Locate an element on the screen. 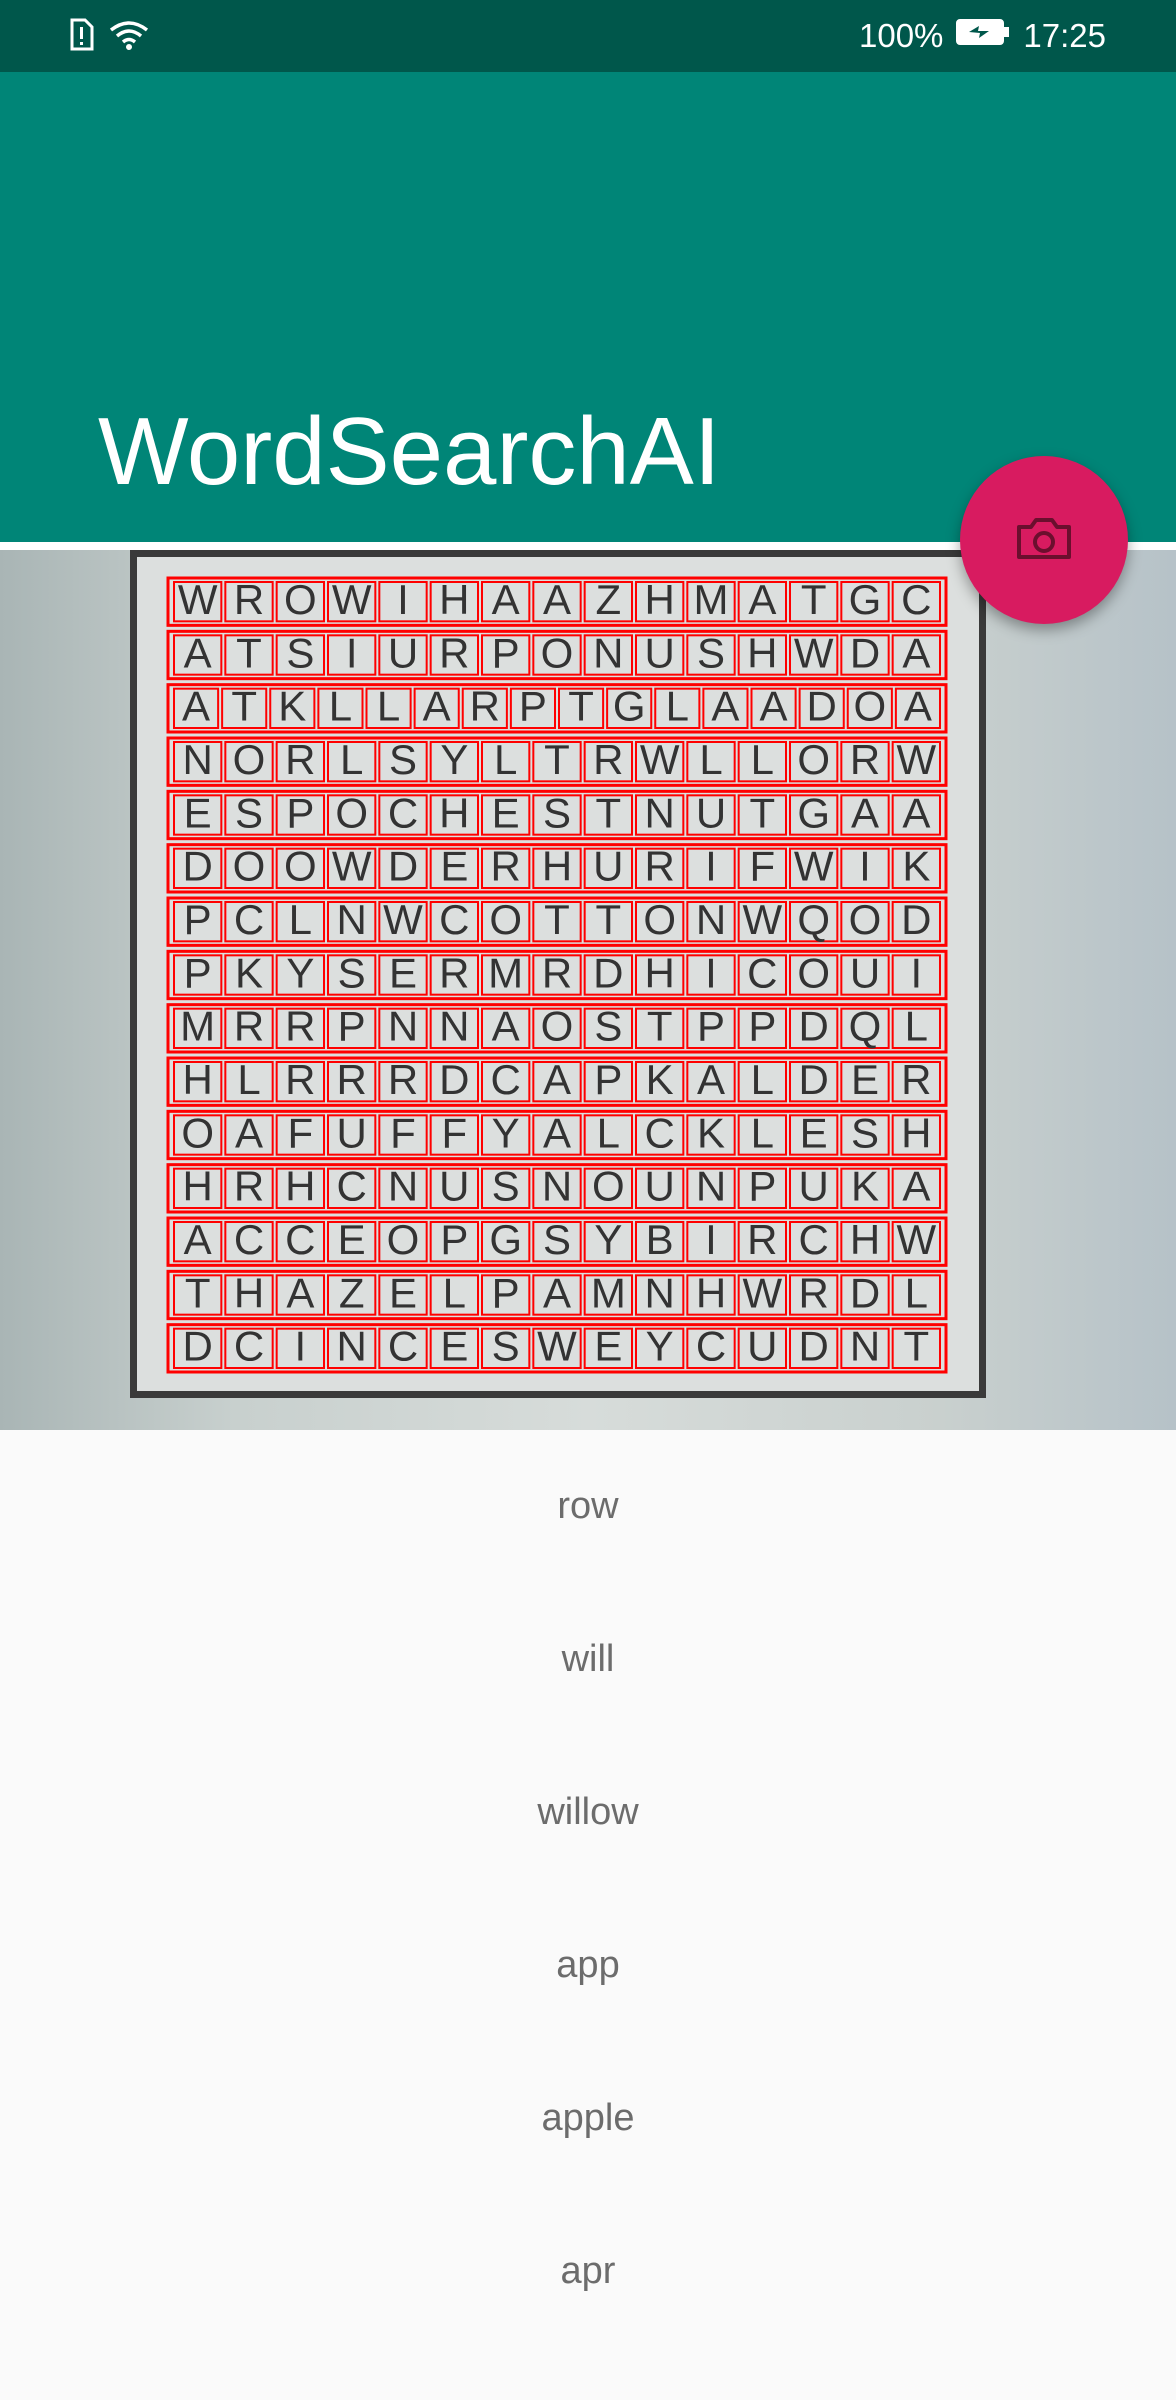 This screenshot has height=2400, width=1176. grid-letter: E is located at coordinates (865, 1079).